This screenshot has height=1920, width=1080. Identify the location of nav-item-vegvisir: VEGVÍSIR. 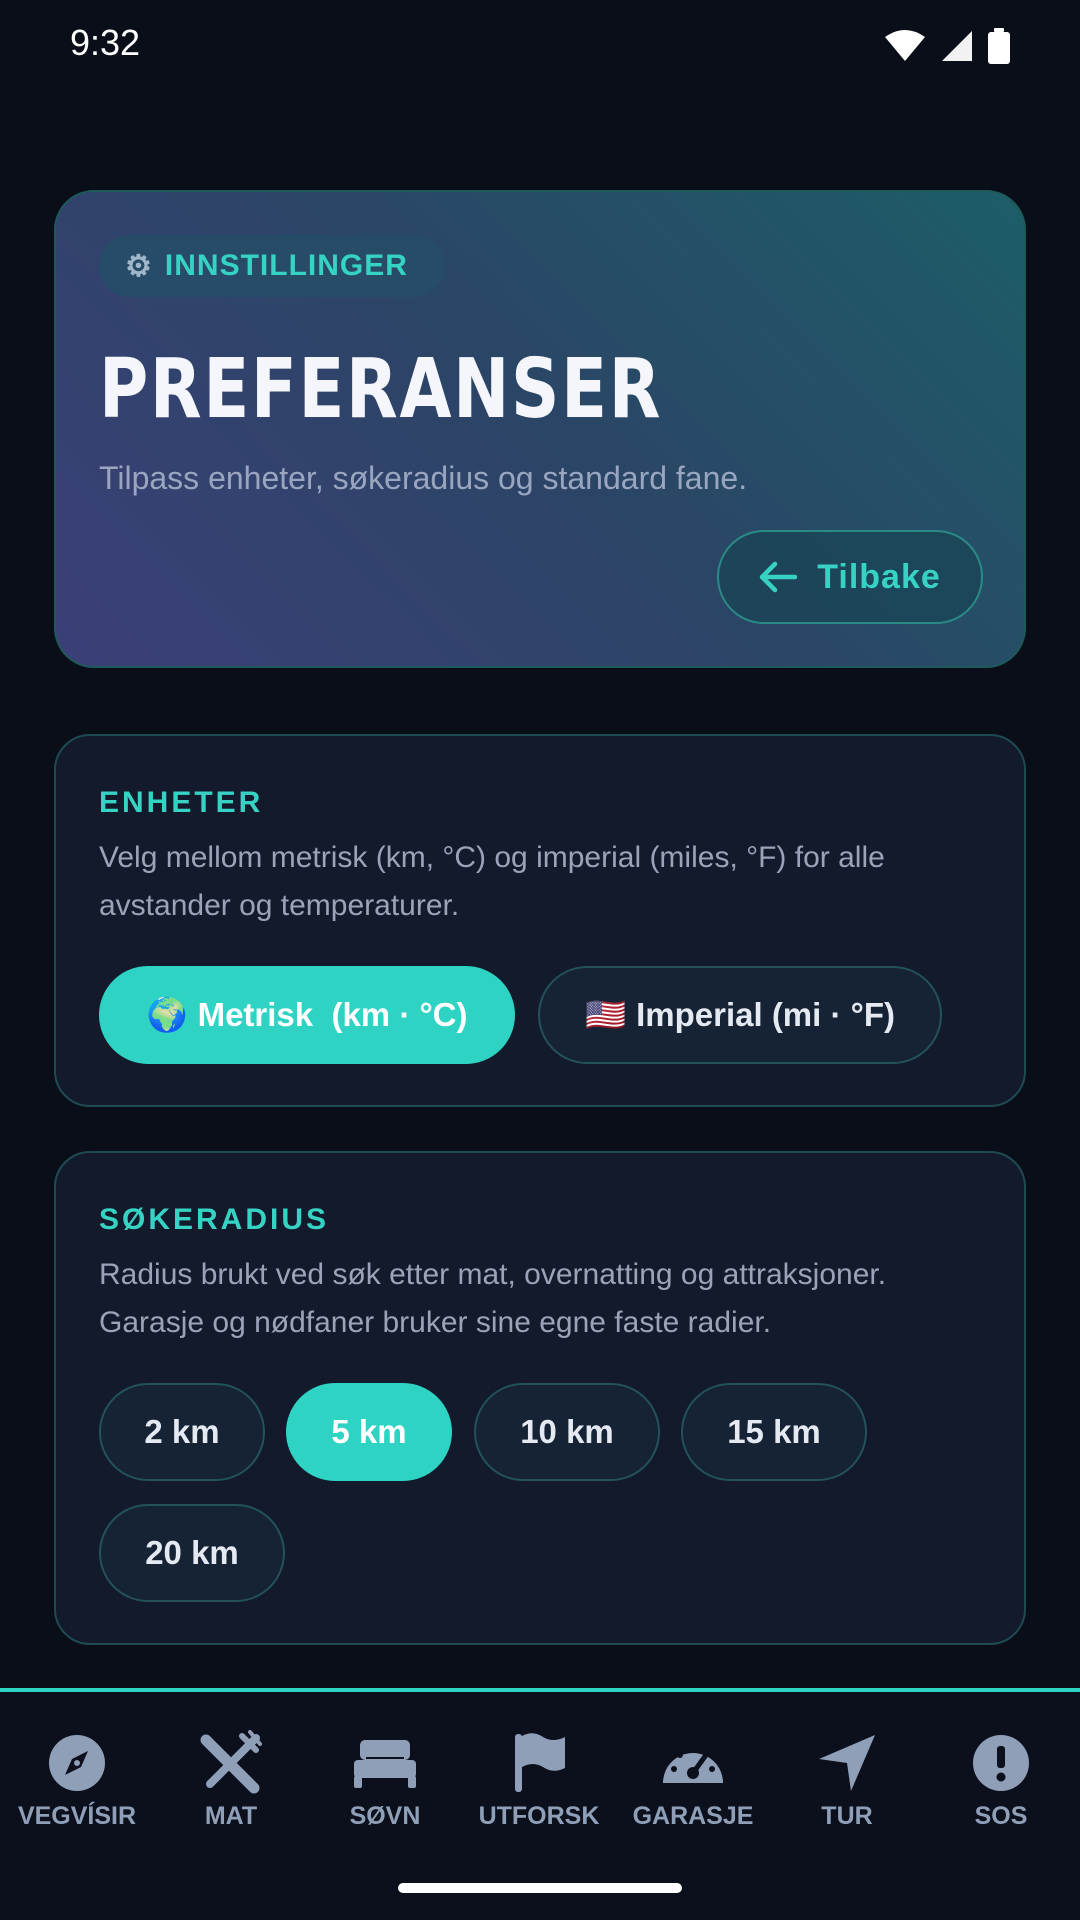
(77, 1780).